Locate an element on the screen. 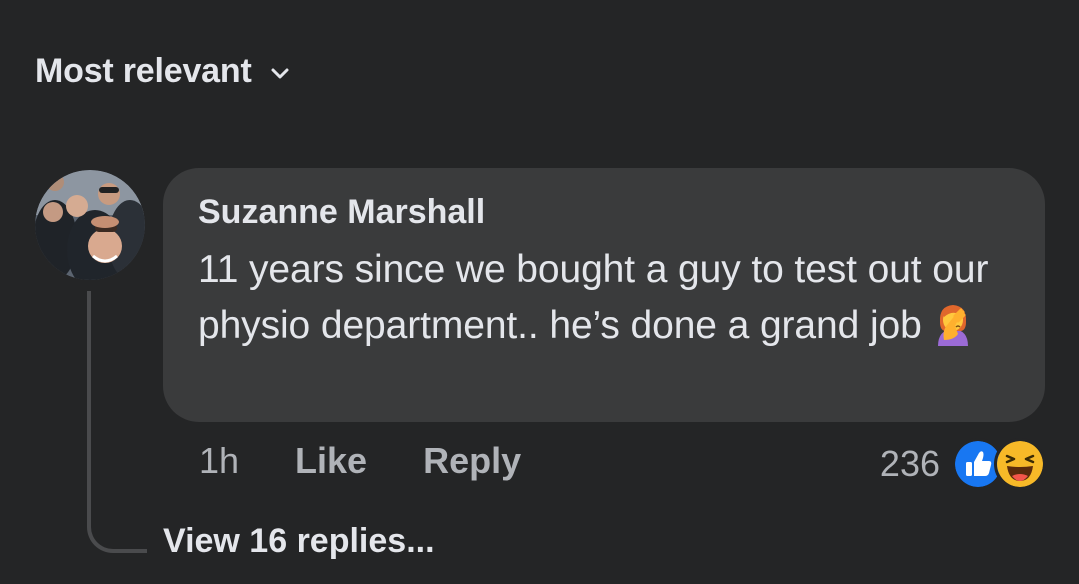 The image size is (1079, 584). woman-facepalming-emoji-icon is located at coordinates (952, 325).